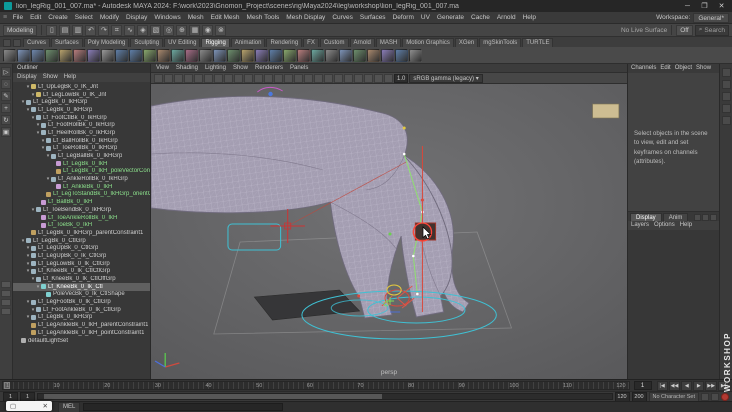 Image resolution: width=732 pixels, height=412 pixels. What do you see at coordinates (258, 78) in the screenshot?
I see `resolution-gate-icon` at bounding box center [258, 78].